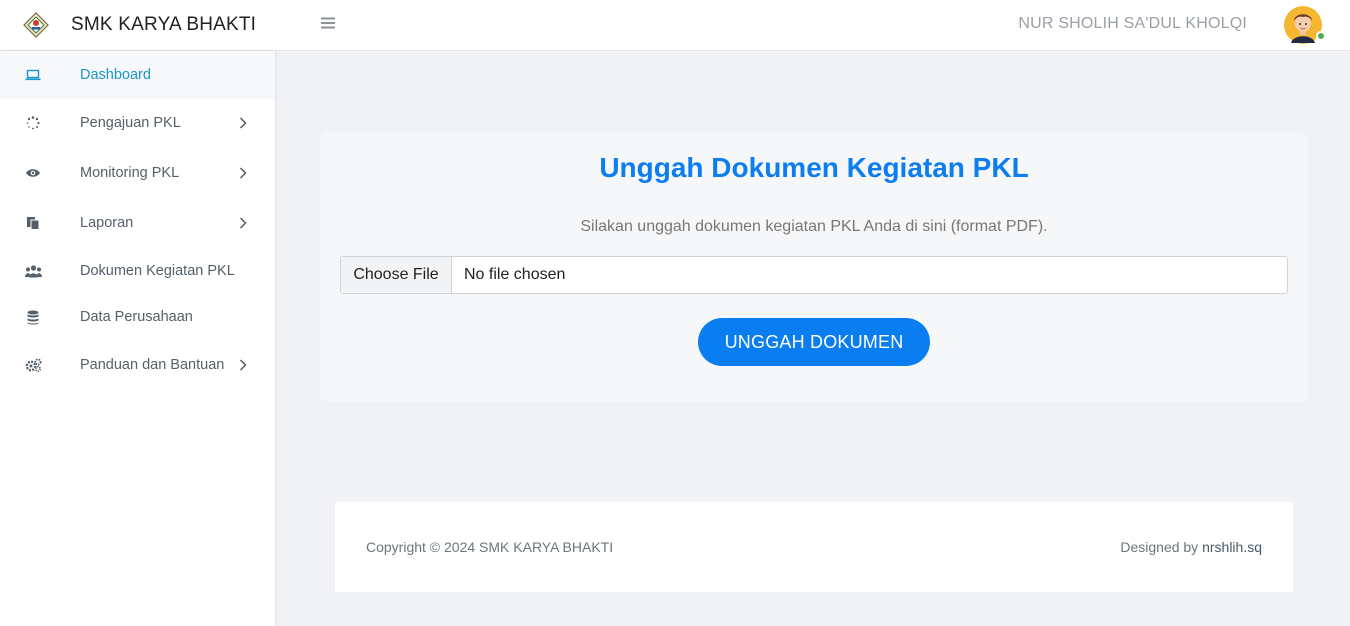 The height and width of the screenshot is (626, 1350). I want to click on upload-document-button: UNGGAH DOKUMEN, so click(814, 342).